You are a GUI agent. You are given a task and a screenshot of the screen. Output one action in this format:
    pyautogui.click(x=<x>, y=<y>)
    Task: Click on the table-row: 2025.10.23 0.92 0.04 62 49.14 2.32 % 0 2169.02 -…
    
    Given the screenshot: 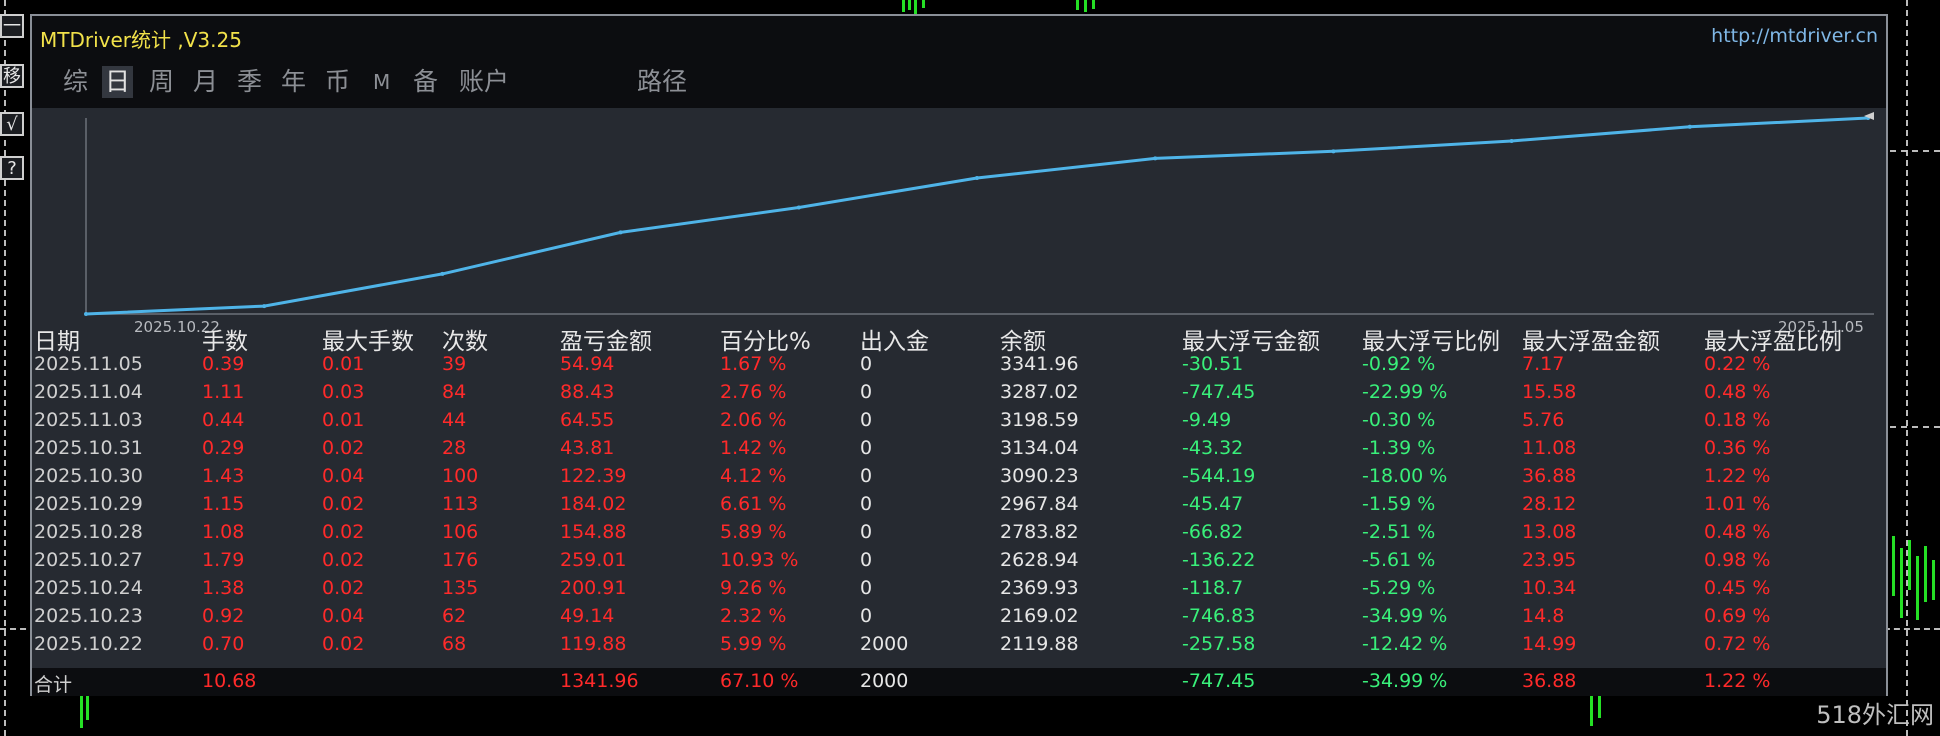 What is the action you would take?
    pyautogui.click(x=959, y=618)
    